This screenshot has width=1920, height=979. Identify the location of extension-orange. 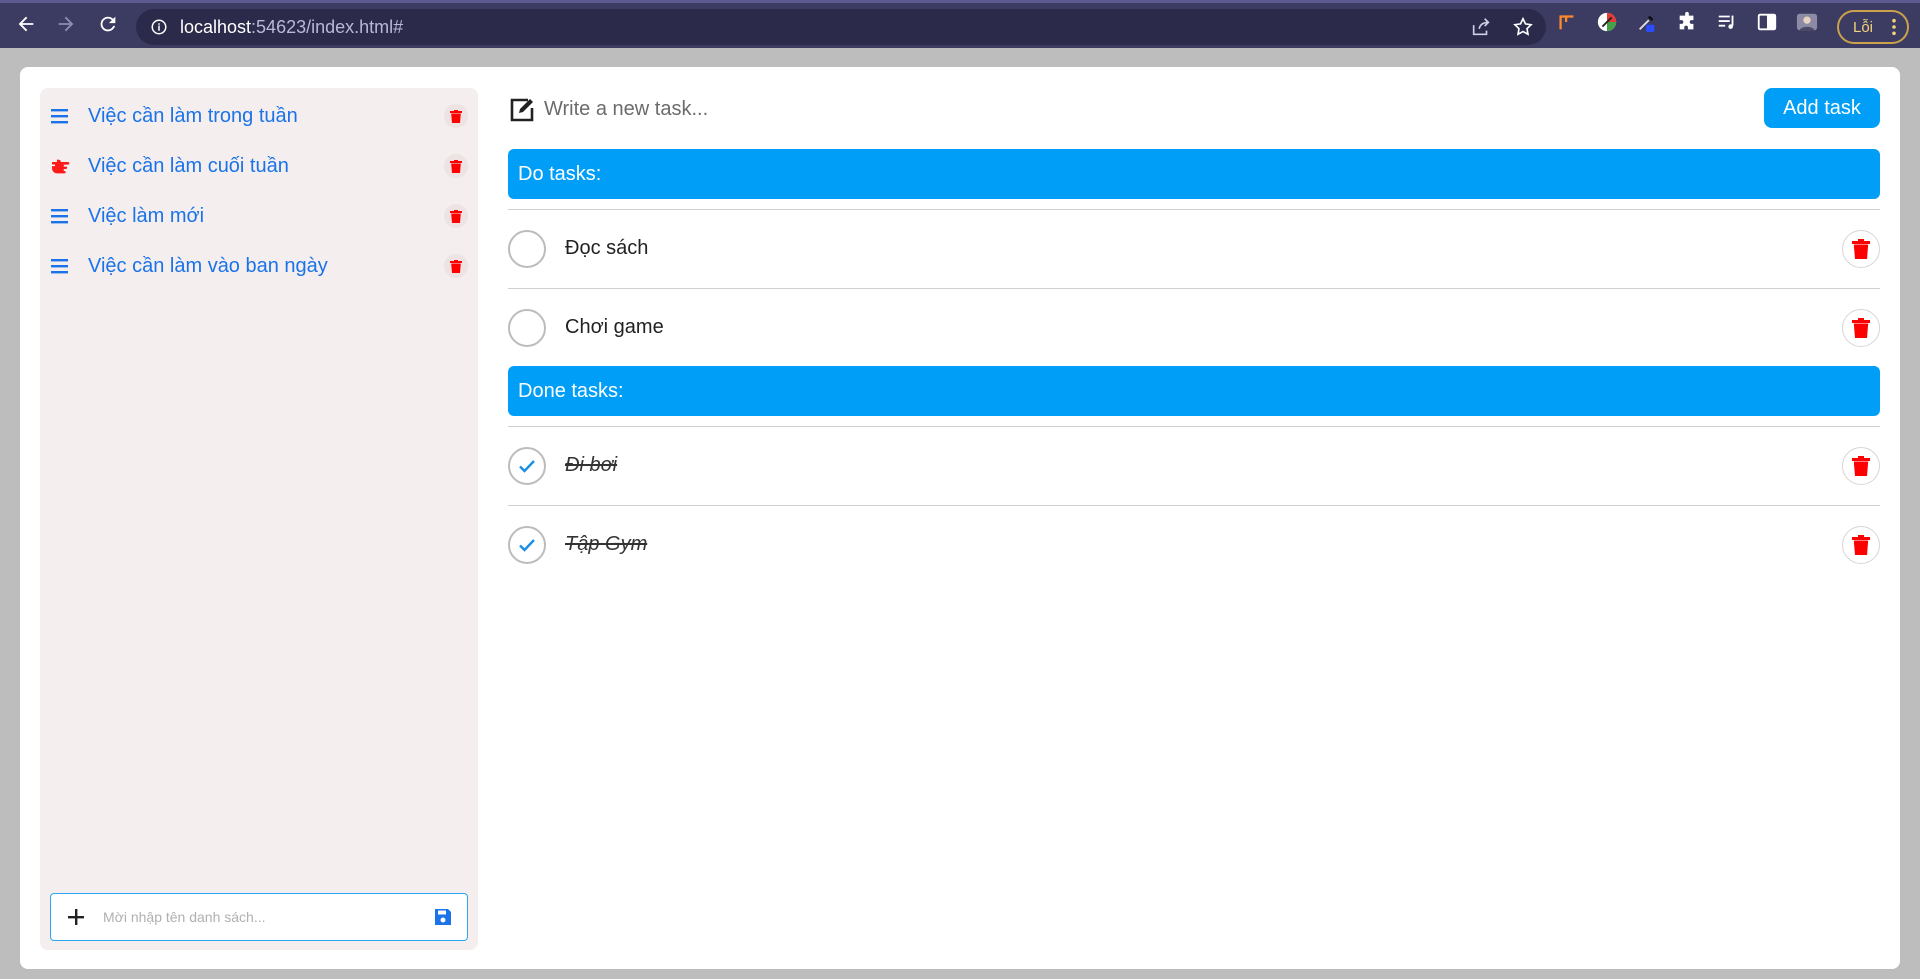
(1567, 22).